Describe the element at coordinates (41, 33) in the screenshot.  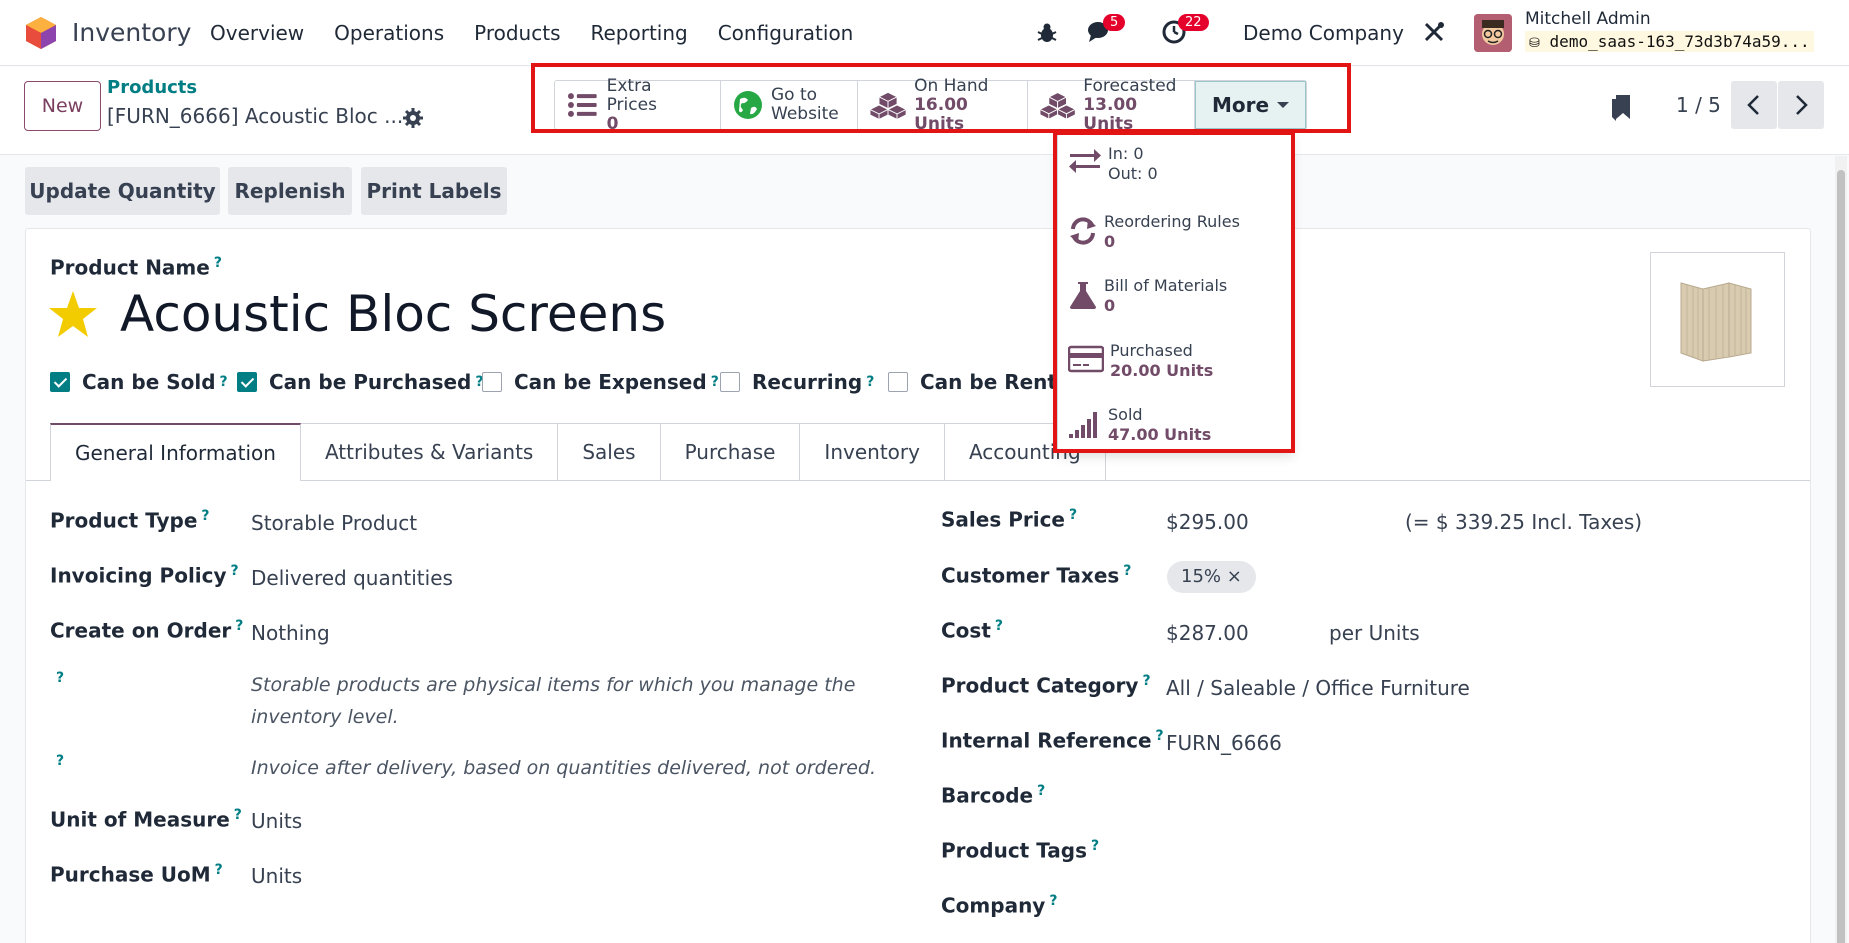
I see `inventory-app-icon` at that location.